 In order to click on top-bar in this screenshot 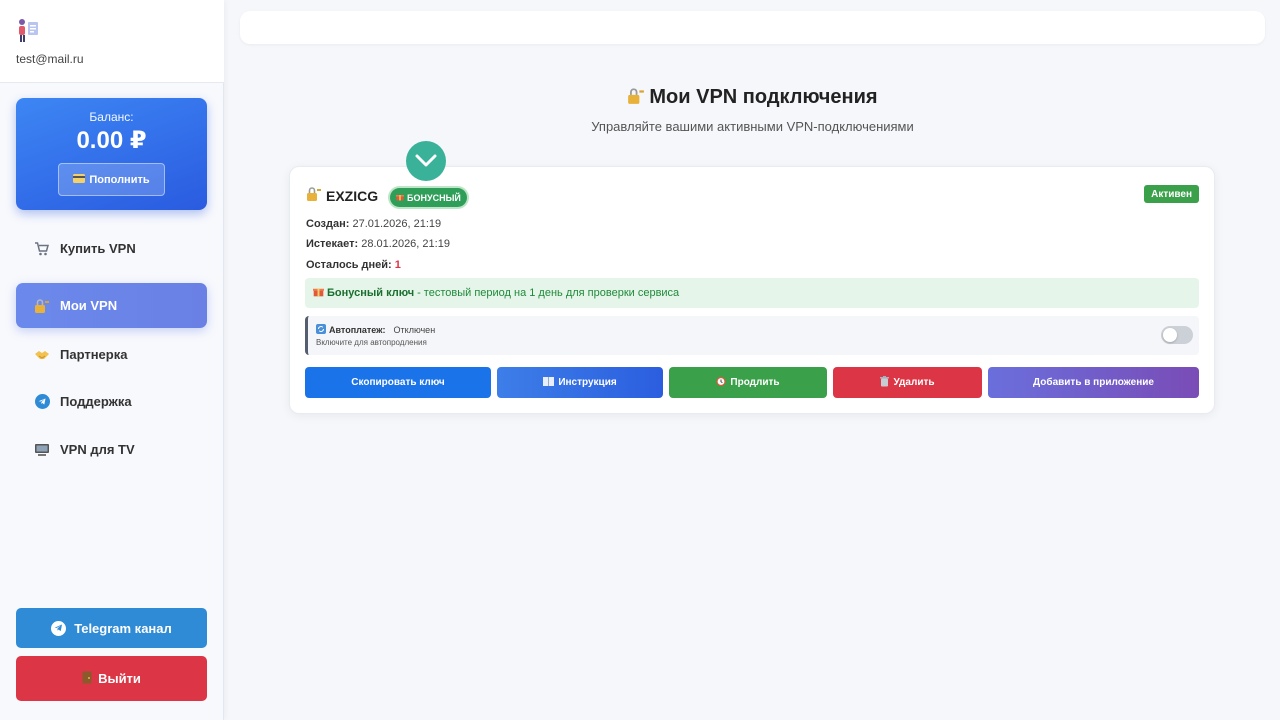, I will do `click(752, 27)`.